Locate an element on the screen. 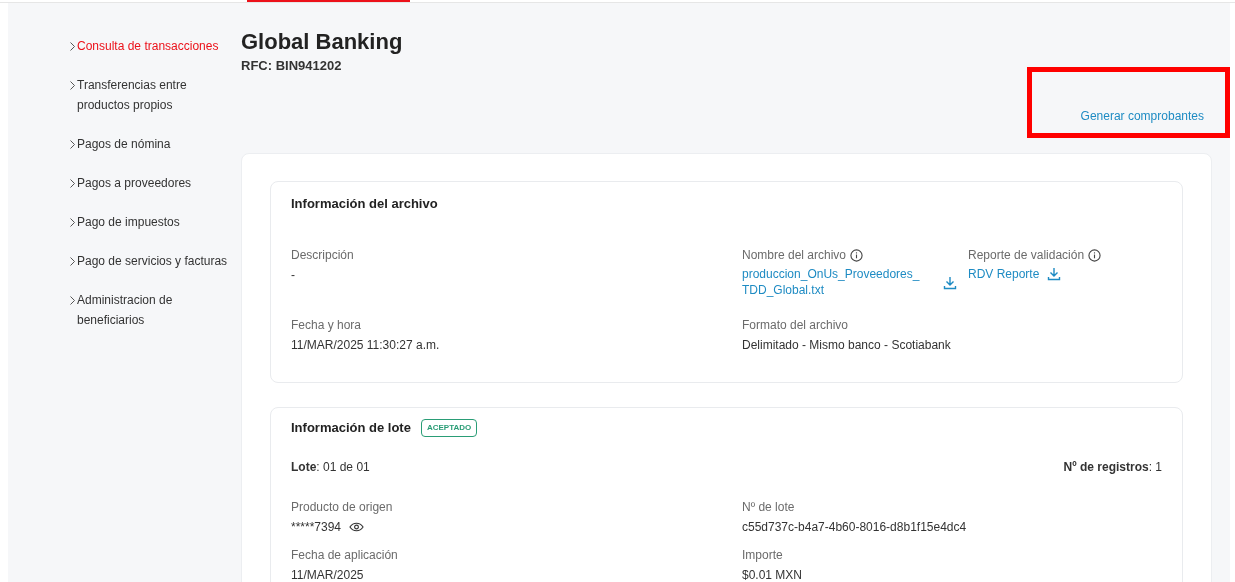 This screenshot has width=1235, height=582. record-count-text: Nº de registros: 1 is located at coordinates (1112, 467).